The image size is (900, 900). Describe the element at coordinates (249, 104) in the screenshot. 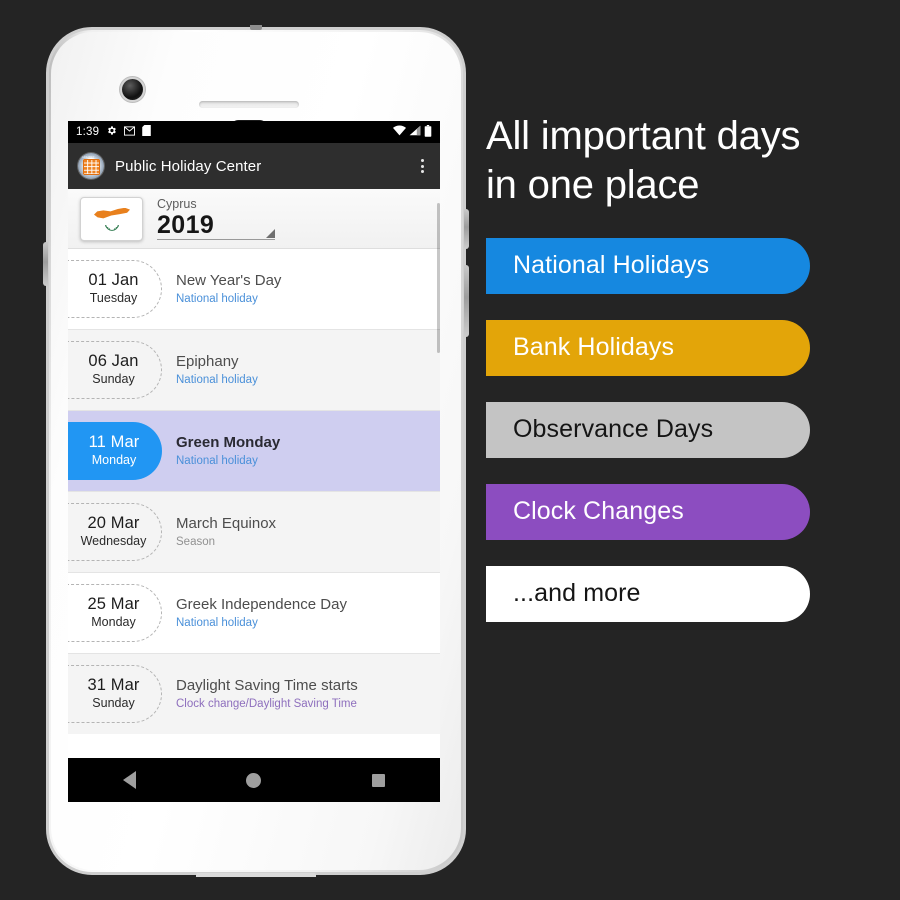

I see `earpiece-speaker` at that location.